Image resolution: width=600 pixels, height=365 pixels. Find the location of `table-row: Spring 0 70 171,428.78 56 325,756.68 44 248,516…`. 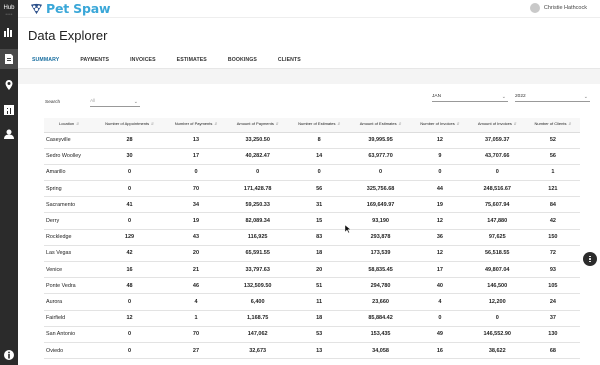

table-row: Spring 0 70 171,428.78 56 325,756.68 44 248,516… is located at coordinates (312, 189).